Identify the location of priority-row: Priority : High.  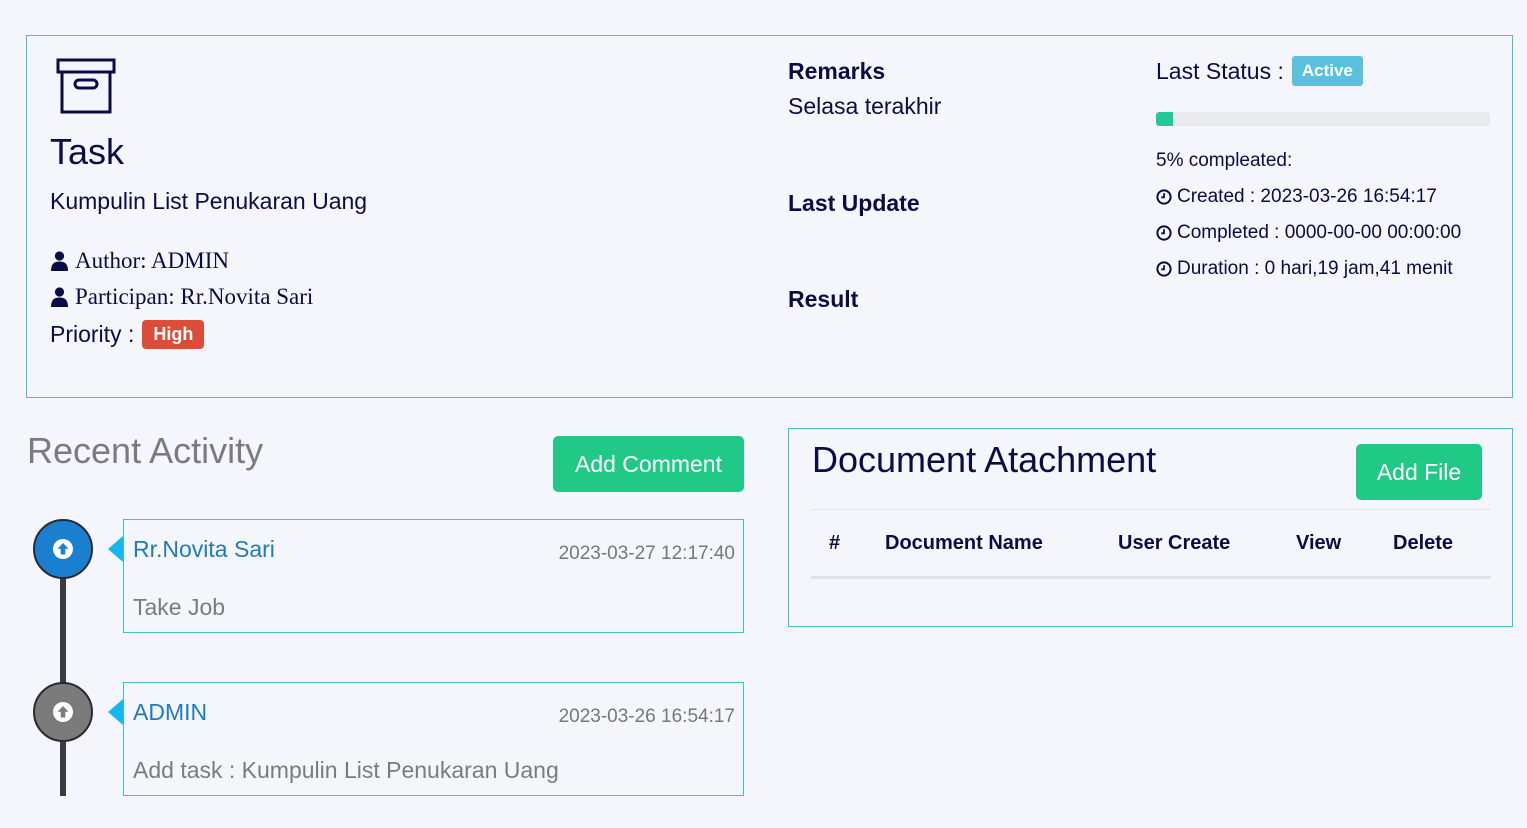
(127, 334).